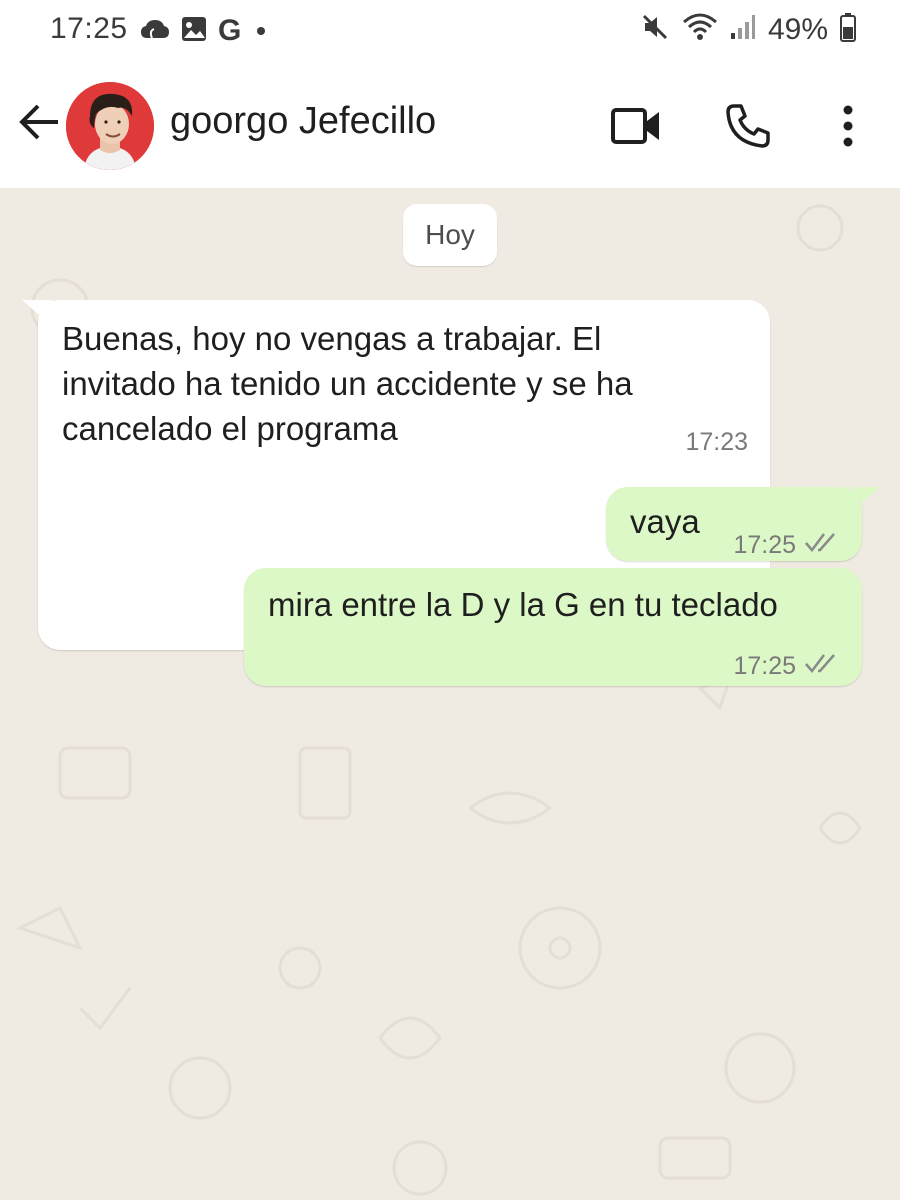  What do you see at coordinates (748, 126) in the screenshot?
I see `phone-icon` at bounding box center [748, 126].